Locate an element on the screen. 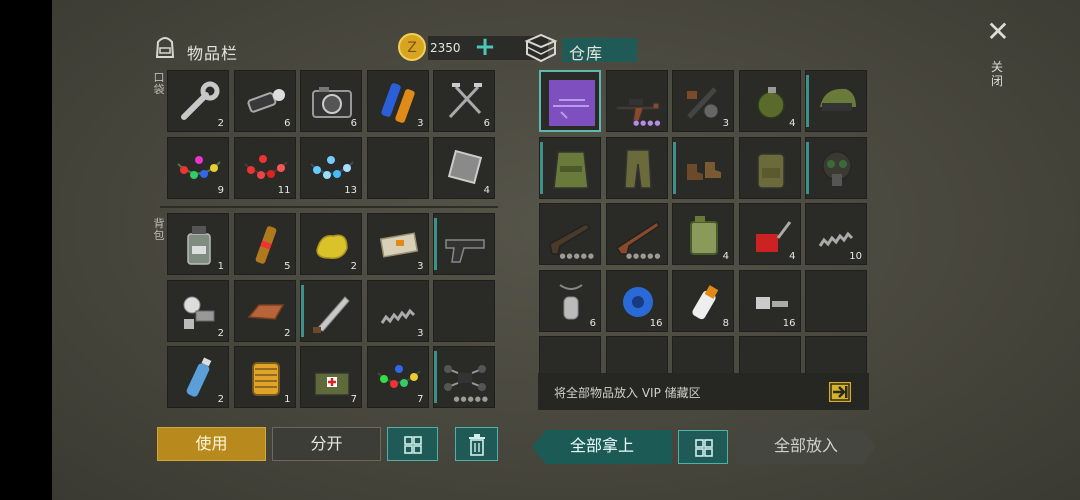 The height and width of the screenshot is (500, 1080). storage-slot: 8 is located at coordinates (703, 300).